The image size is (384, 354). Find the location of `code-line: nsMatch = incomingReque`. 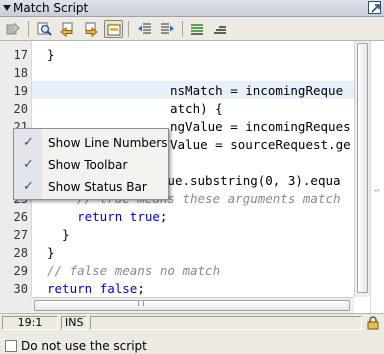

code-line: nsMatch = incomingReque is located at coordinates (257, 90).